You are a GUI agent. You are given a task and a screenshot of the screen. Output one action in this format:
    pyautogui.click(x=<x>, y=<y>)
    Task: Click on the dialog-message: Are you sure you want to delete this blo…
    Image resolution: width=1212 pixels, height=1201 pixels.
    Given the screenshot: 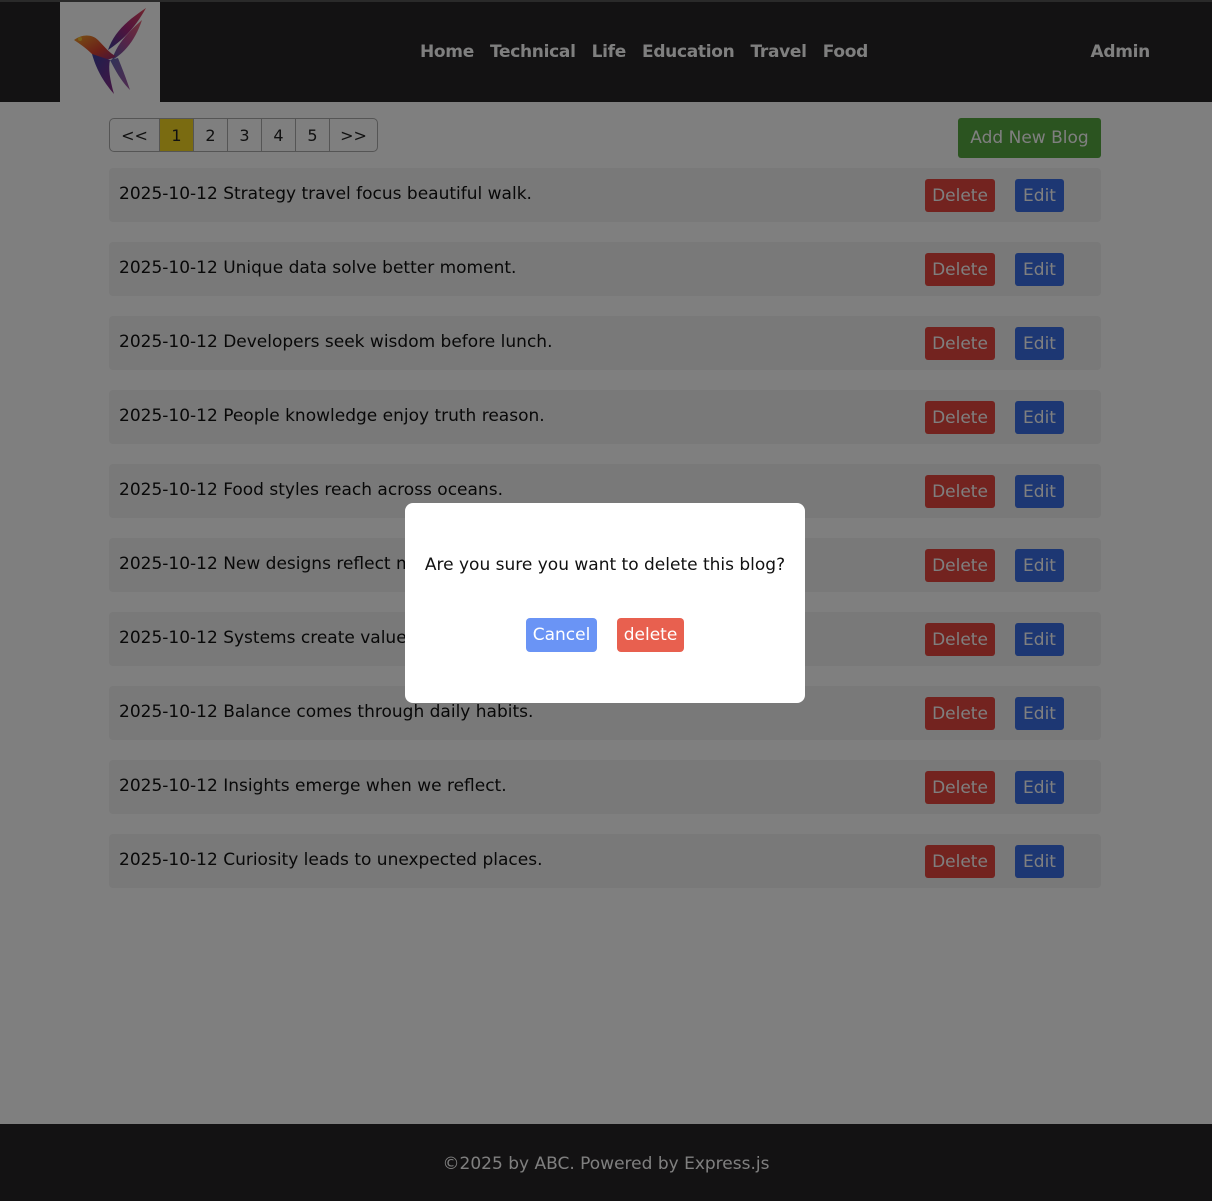 What is the action you would take?
    pyautogui.click(x=605, y=565)
    